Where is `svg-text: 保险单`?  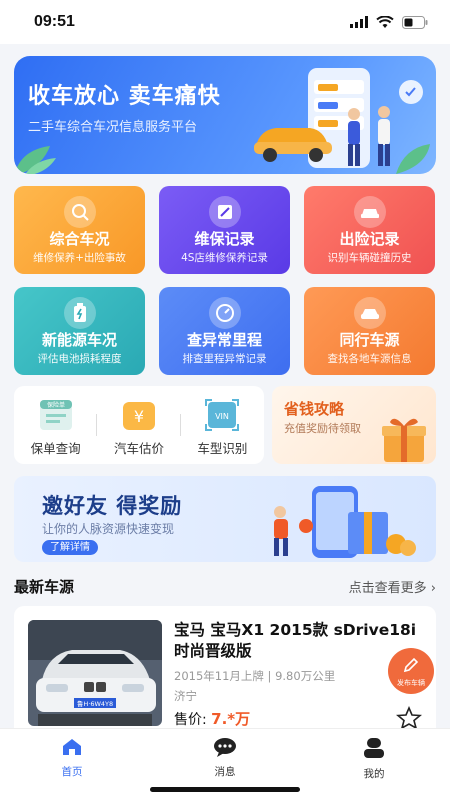 svg-text: 保险单 is located at coordinates (56, 405).